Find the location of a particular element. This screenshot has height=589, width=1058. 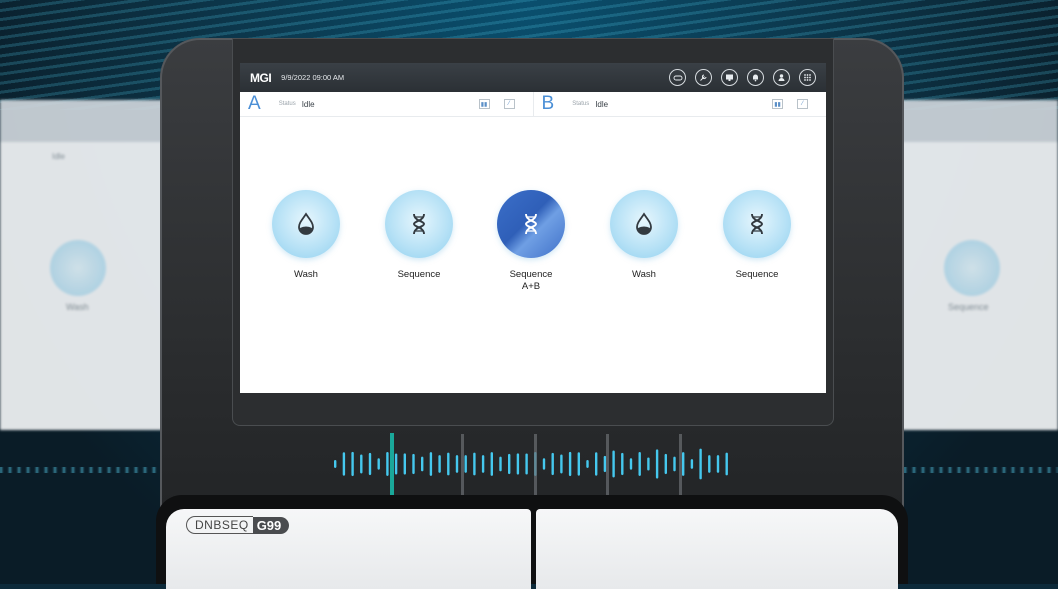

mode-b-panel: B Status Idle ▮▮ ⁄ is located at coordinates (679, 104).